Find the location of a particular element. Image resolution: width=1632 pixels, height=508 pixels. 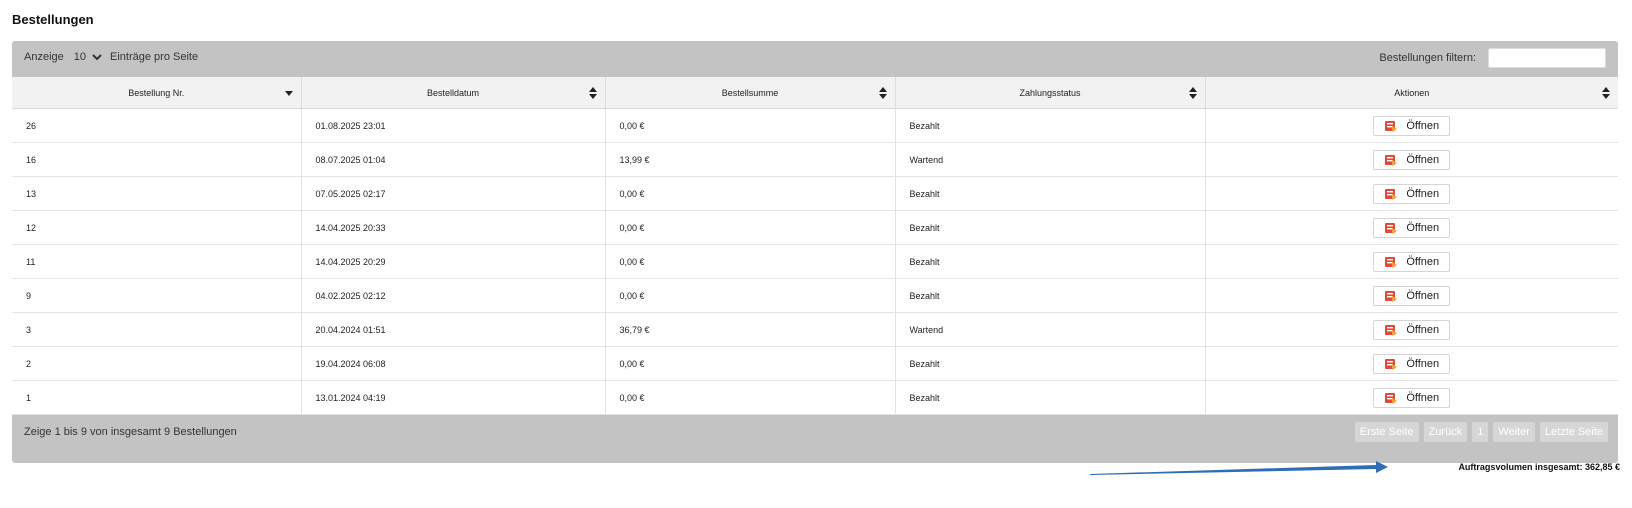

table-row: 3 20.04.2024 01:51 36,79 € Wartend Öffnen is located at coordinates (815, 329).